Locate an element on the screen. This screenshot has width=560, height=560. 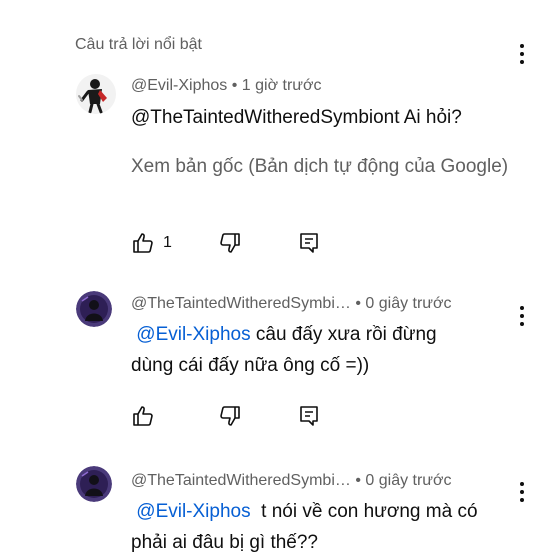
like-button is located at coordinates (143, 416).